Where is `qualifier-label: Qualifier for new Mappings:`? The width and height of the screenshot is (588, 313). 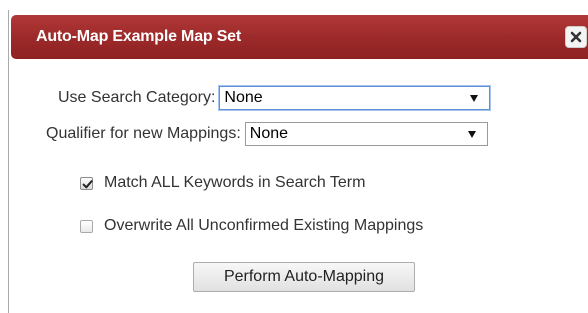 qualifier-label: Qualifier for new Mappings: is located at coordinates (143, 133).